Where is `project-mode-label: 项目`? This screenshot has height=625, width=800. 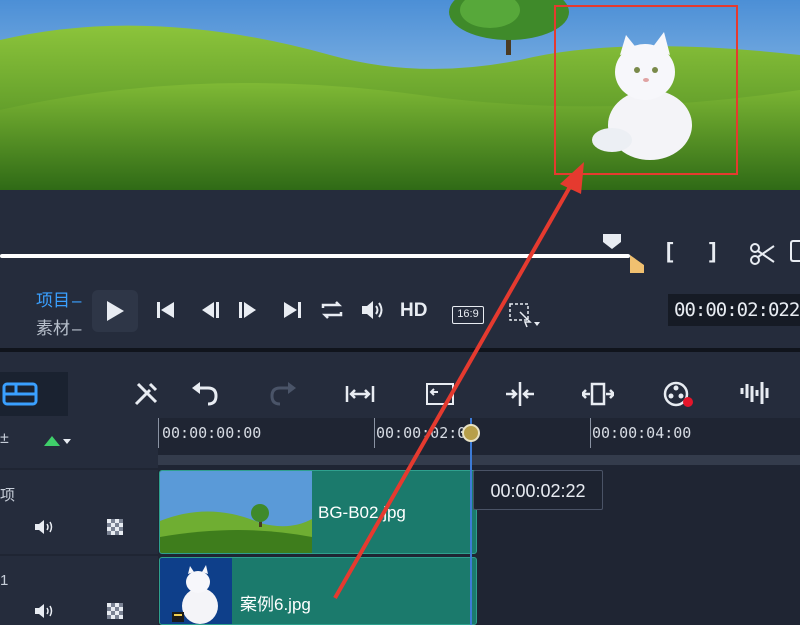 project-mode-label: 项目 is located at coordinates (58, 298).